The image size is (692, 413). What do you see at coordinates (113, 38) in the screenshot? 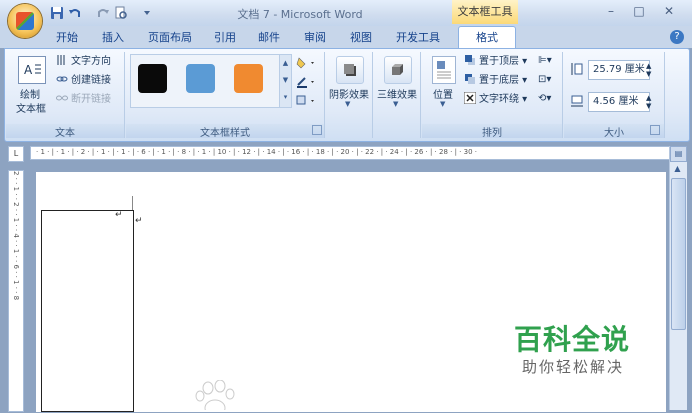
I see `tab-insert: 插入` at bounding box center [113, 38].